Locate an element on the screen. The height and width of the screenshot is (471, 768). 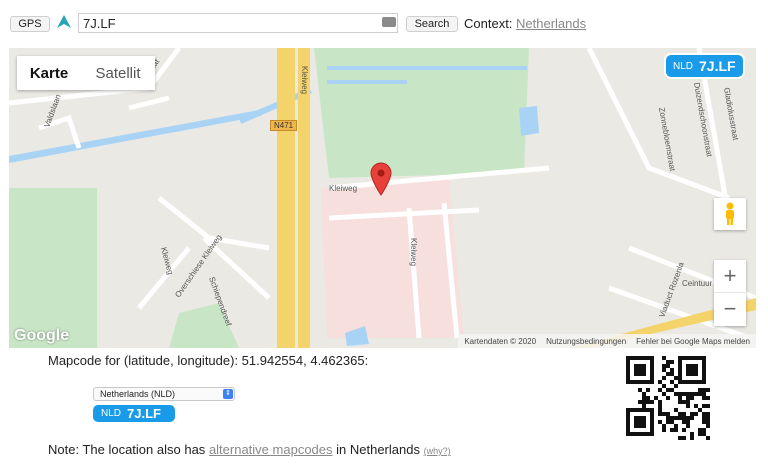
map-type-satellit: Satellit is located at coordinates (118, 73).